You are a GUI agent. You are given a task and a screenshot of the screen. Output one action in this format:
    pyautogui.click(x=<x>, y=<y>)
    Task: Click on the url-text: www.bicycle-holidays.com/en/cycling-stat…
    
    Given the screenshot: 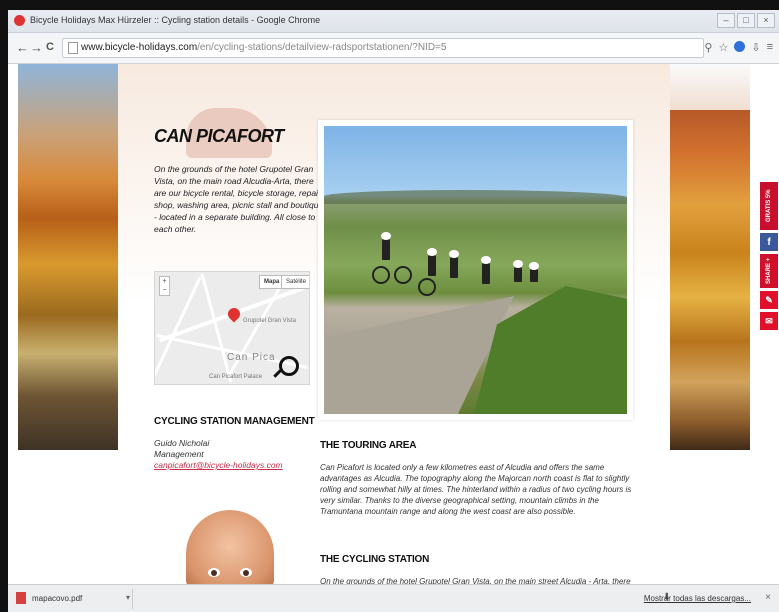 What is the action you would take?
    pyautogui.click(x=263, y=47)
    